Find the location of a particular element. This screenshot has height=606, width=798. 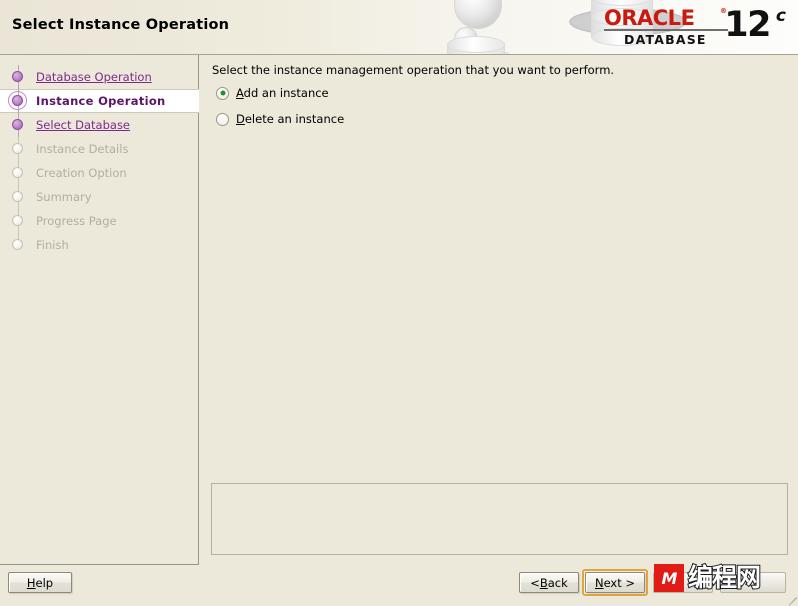

watermark-text: 编程网 is located at coordinates (724, 578).